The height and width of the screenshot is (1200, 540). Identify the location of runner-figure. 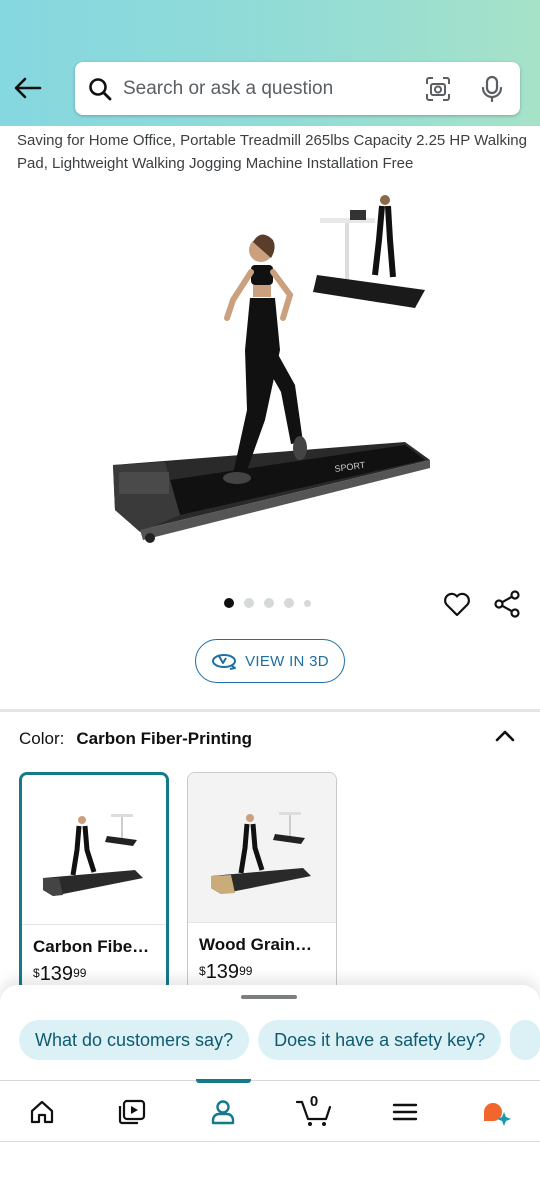
(265, 359).